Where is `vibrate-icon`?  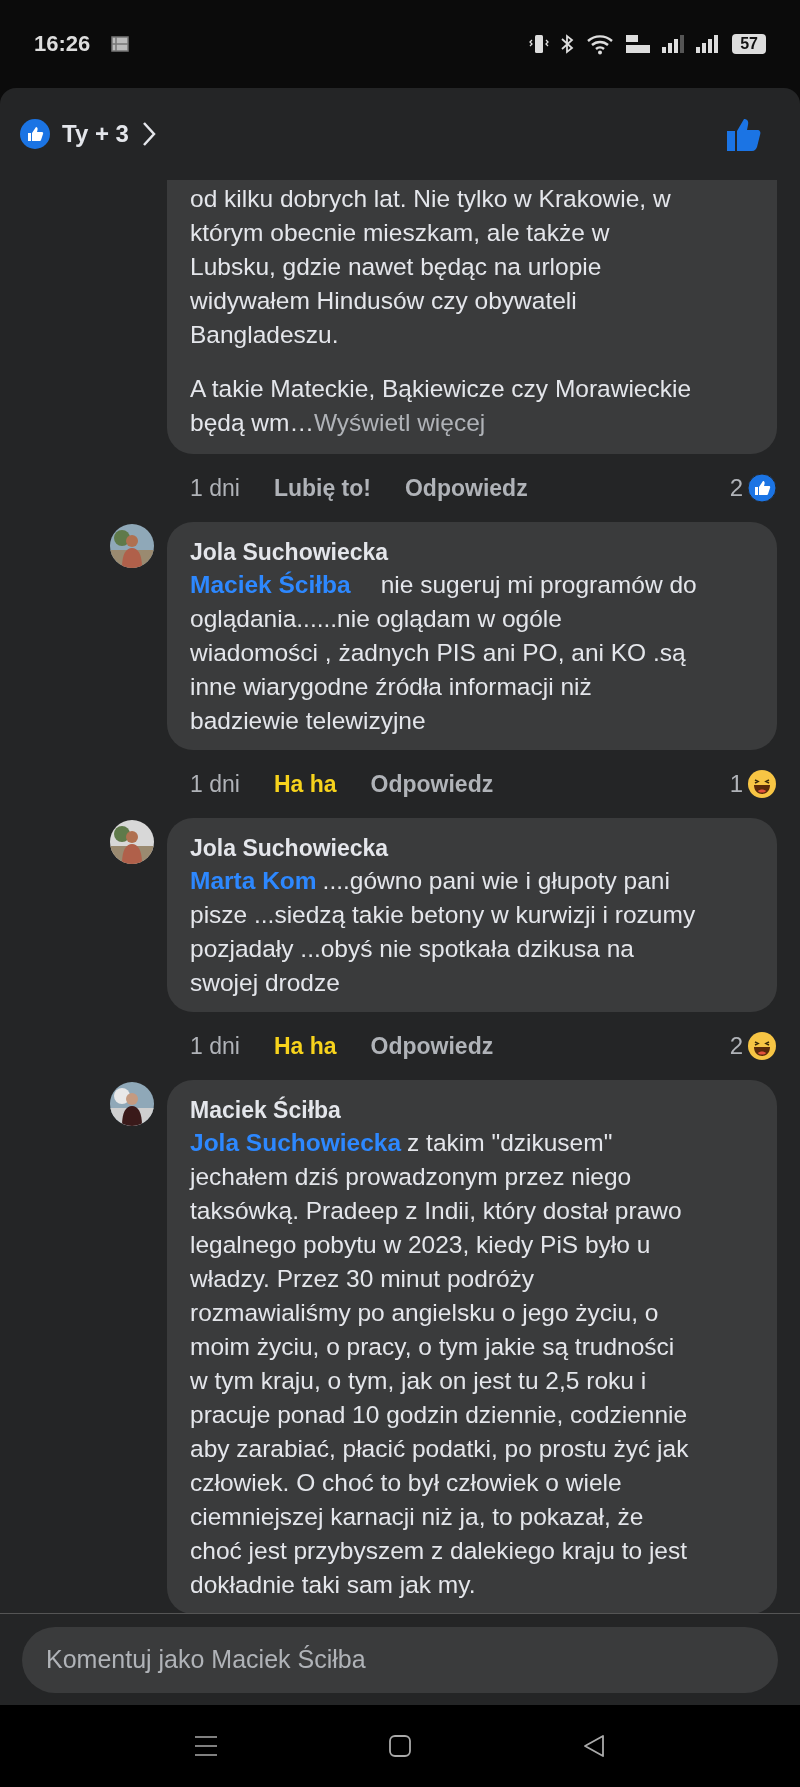 vibrate-icon is located at coordinates (539, 44).